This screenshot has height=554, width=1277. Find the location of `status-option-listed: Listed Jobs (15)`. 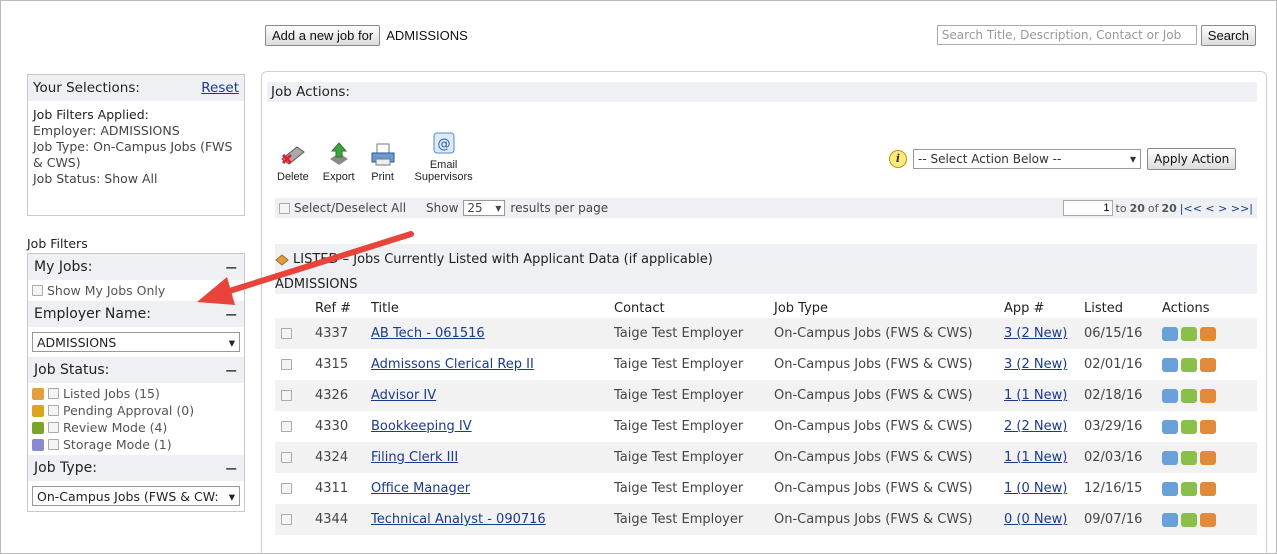

status-option-listed: Listed Jobs (15) is located at coordinates (136, 393).